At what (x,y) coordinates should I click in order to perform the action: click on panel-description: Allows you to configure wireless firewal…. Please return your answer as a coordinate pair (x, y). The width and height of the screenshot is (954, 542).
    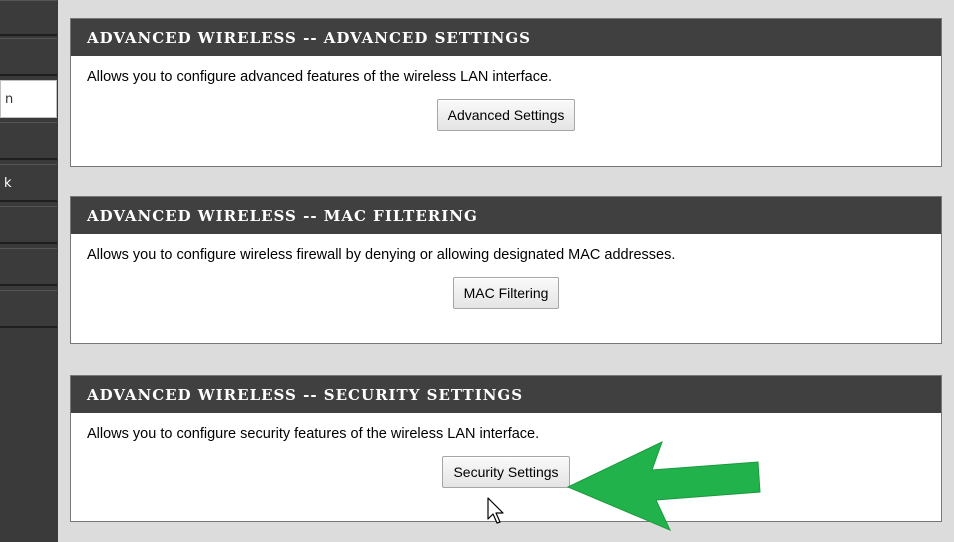
    Looking at the image, I should click on (381, 255).